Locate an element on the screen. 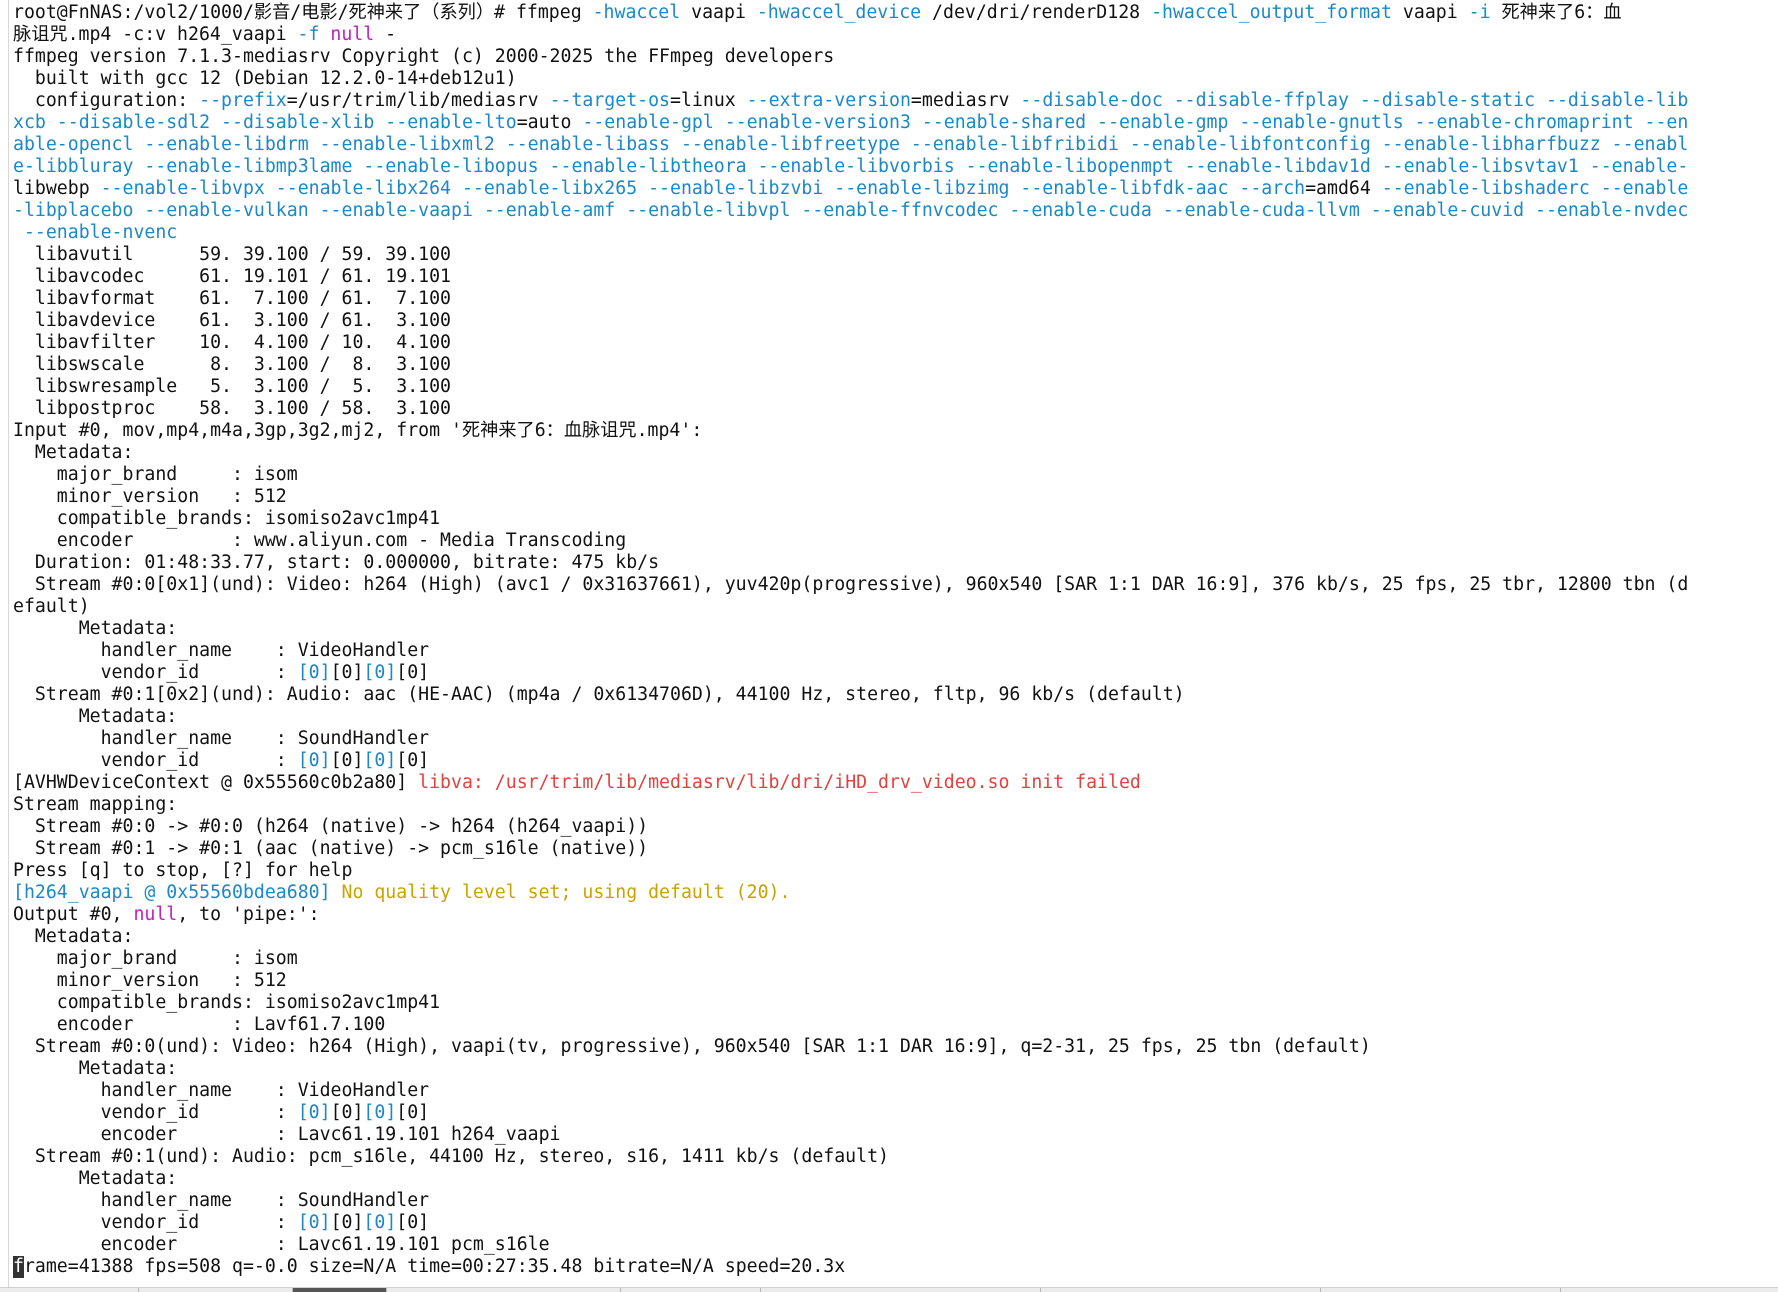 The height and width of the screenshot is (1292, 1778). output-text: =mediasrv is located at coordinates (965, 100).